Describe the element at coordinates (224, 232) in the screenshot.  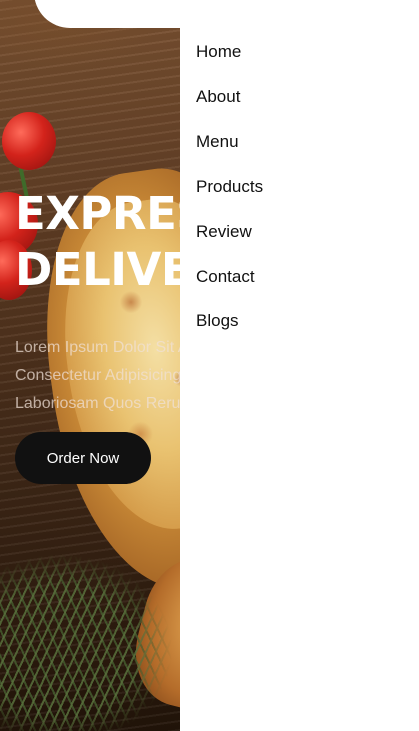
I see `nav-item-review: Review` at that location.